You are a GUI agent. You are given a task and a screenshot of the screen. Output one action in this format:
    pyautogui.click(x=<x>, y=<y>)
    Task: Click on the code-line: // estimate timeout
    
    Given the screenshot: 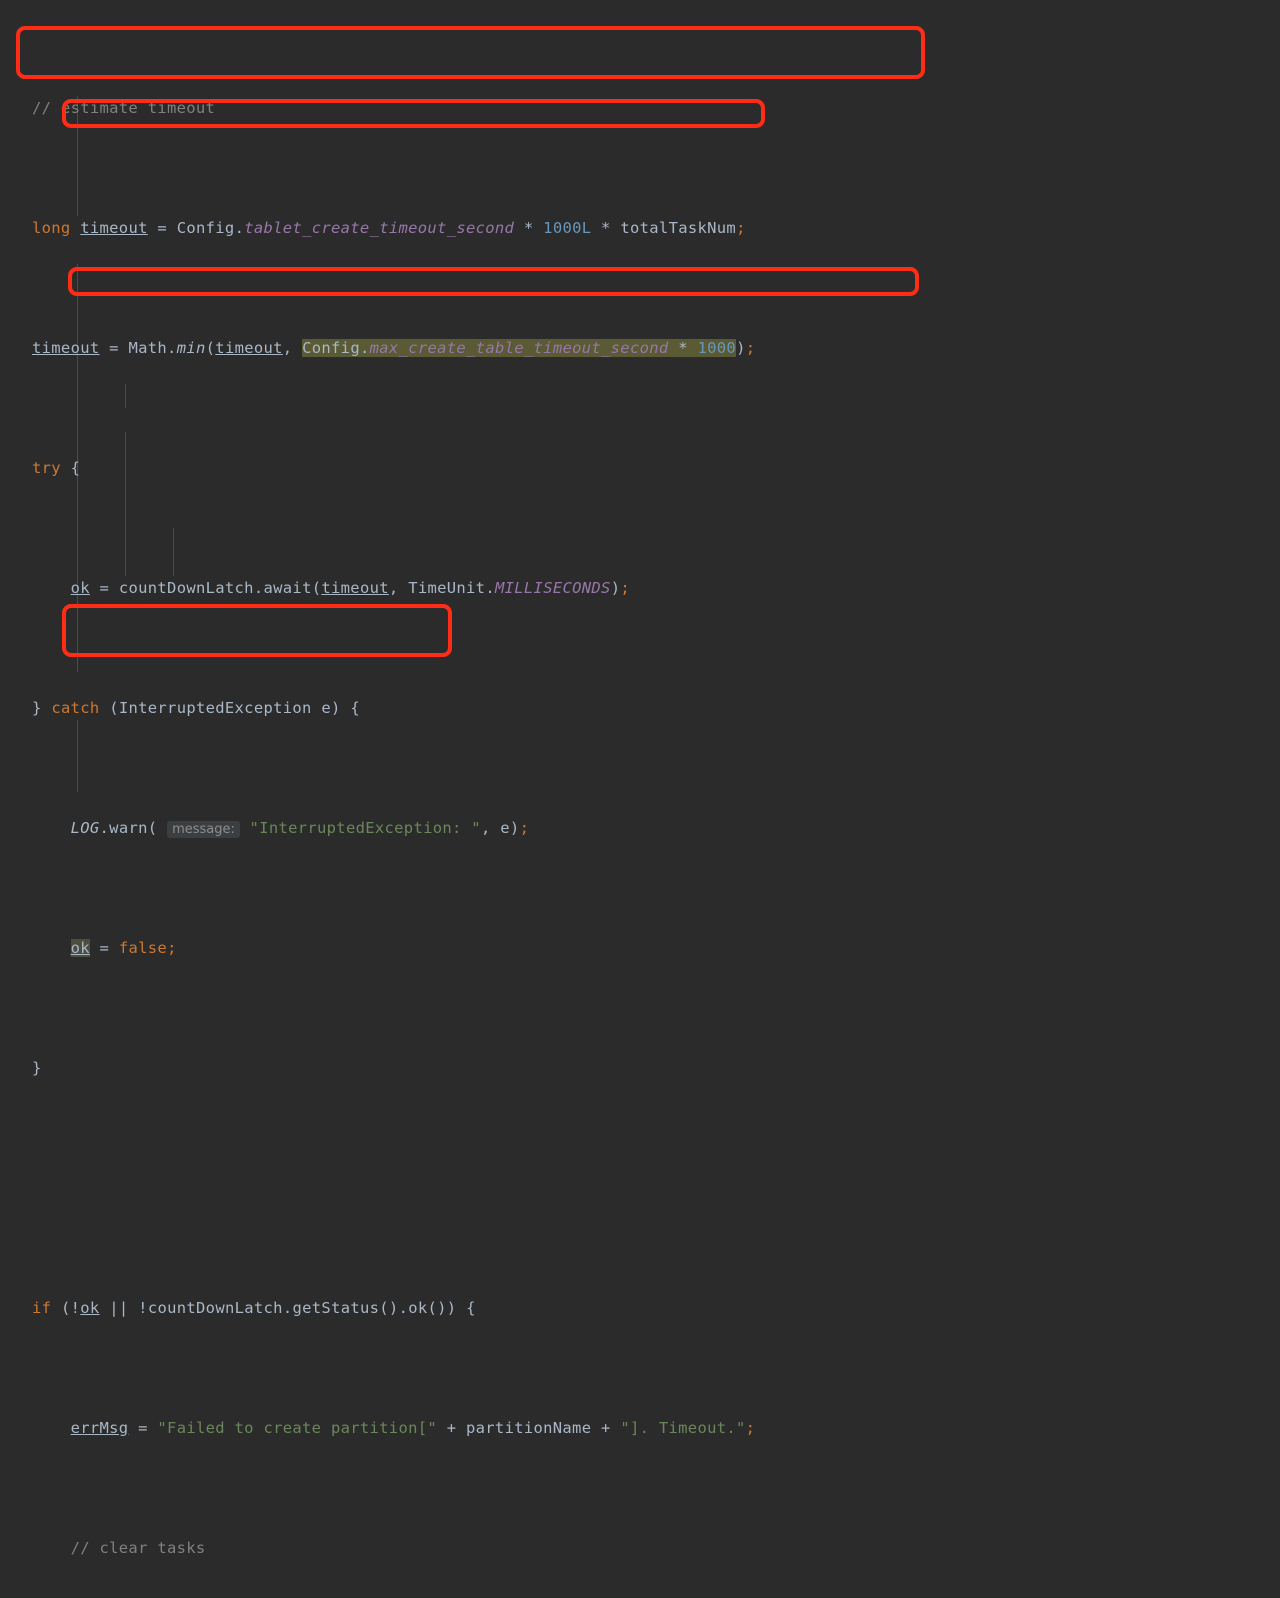 What is the action you would take?
    pyautogui.click(x=640, y=108)
    